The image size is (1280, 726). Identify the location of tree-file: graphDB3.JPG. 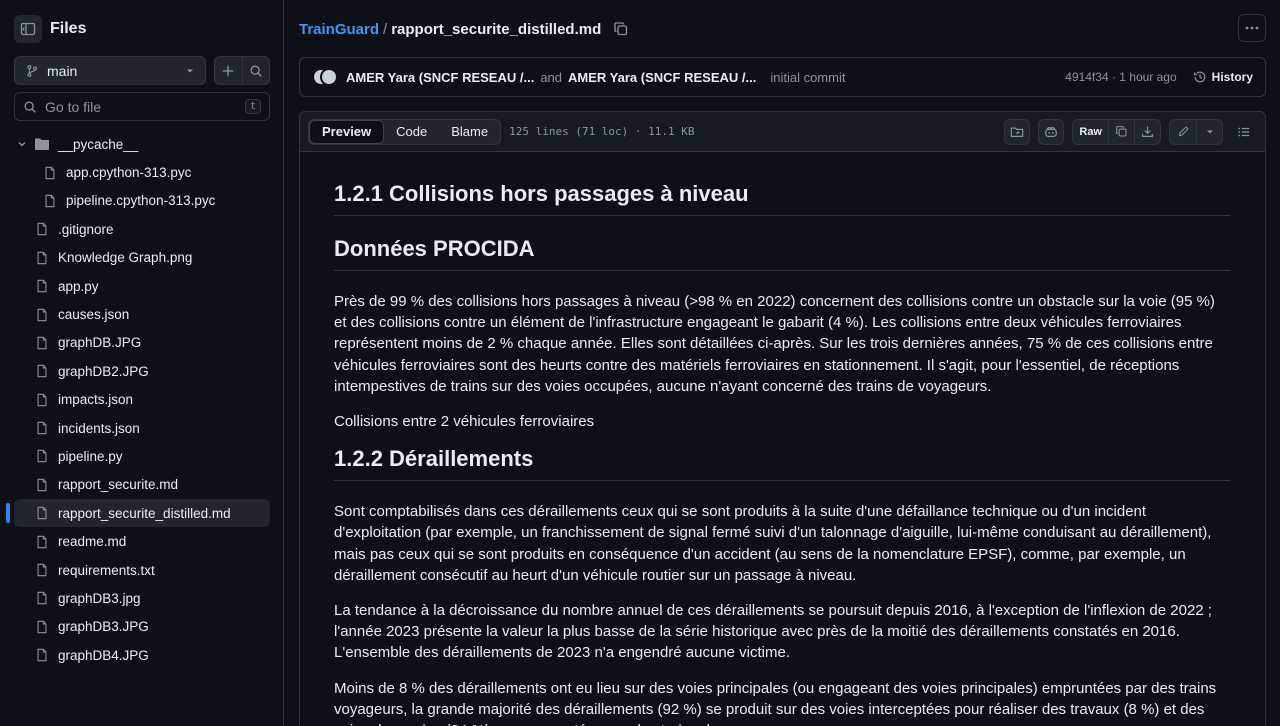
(142, 627).